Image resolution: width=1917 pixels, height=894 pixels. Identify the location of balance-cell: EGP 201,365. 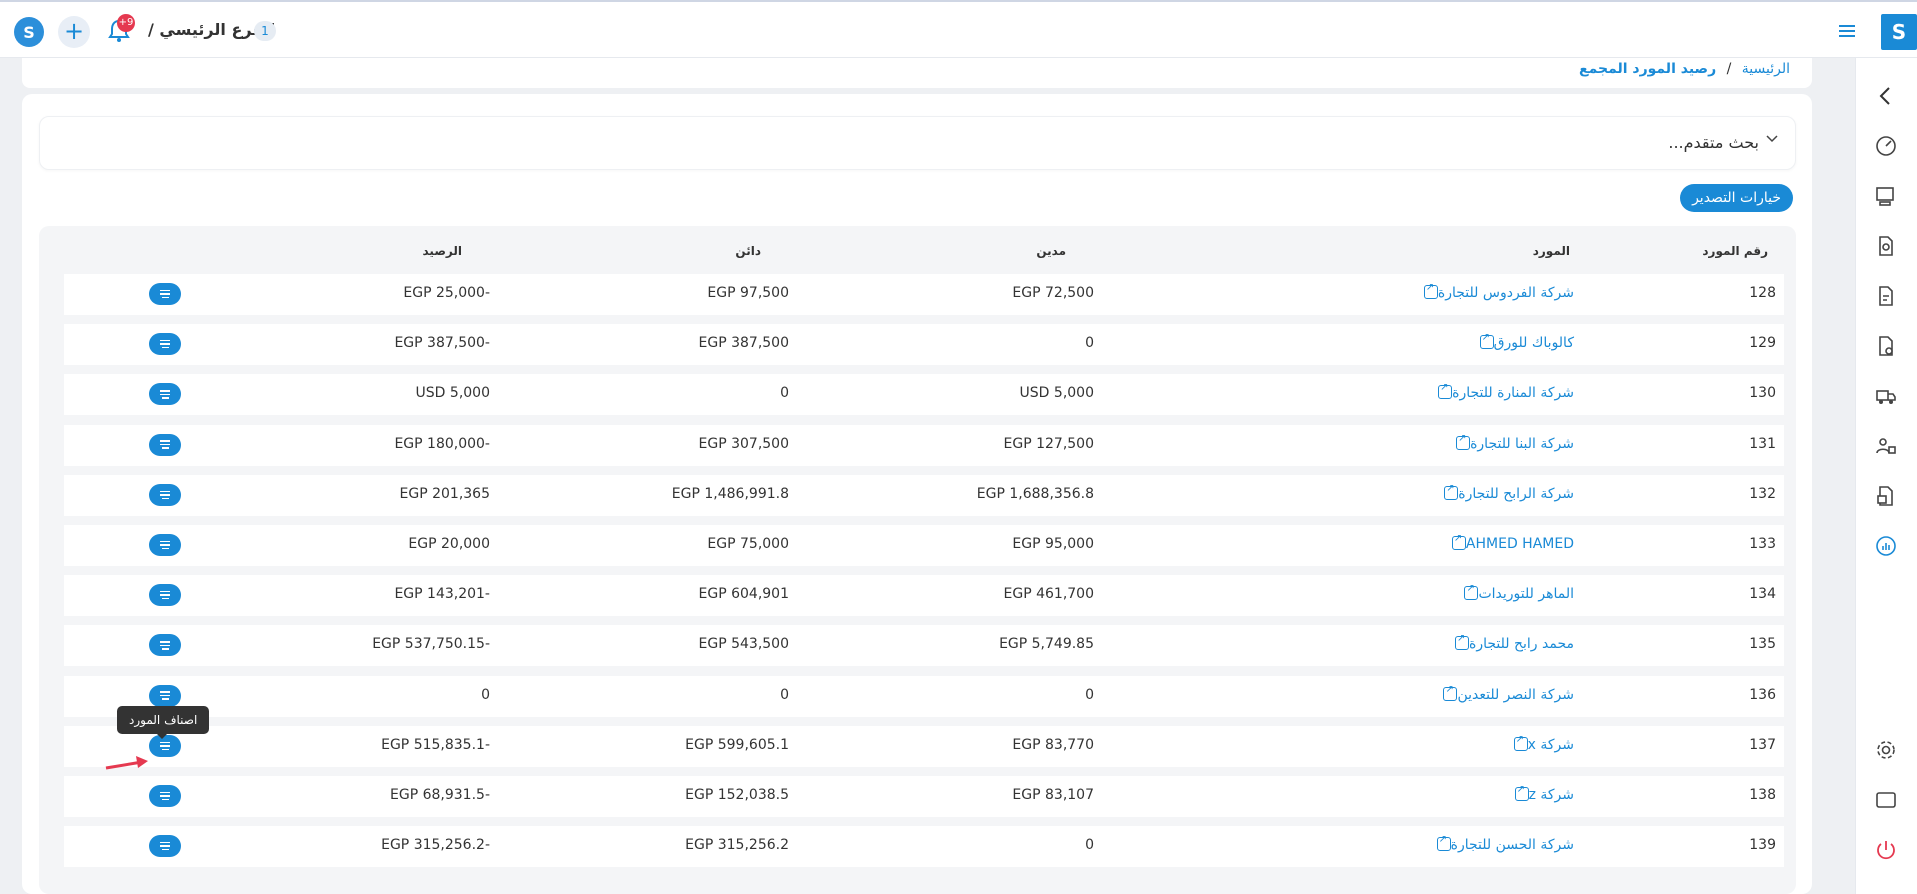
(444, 493).